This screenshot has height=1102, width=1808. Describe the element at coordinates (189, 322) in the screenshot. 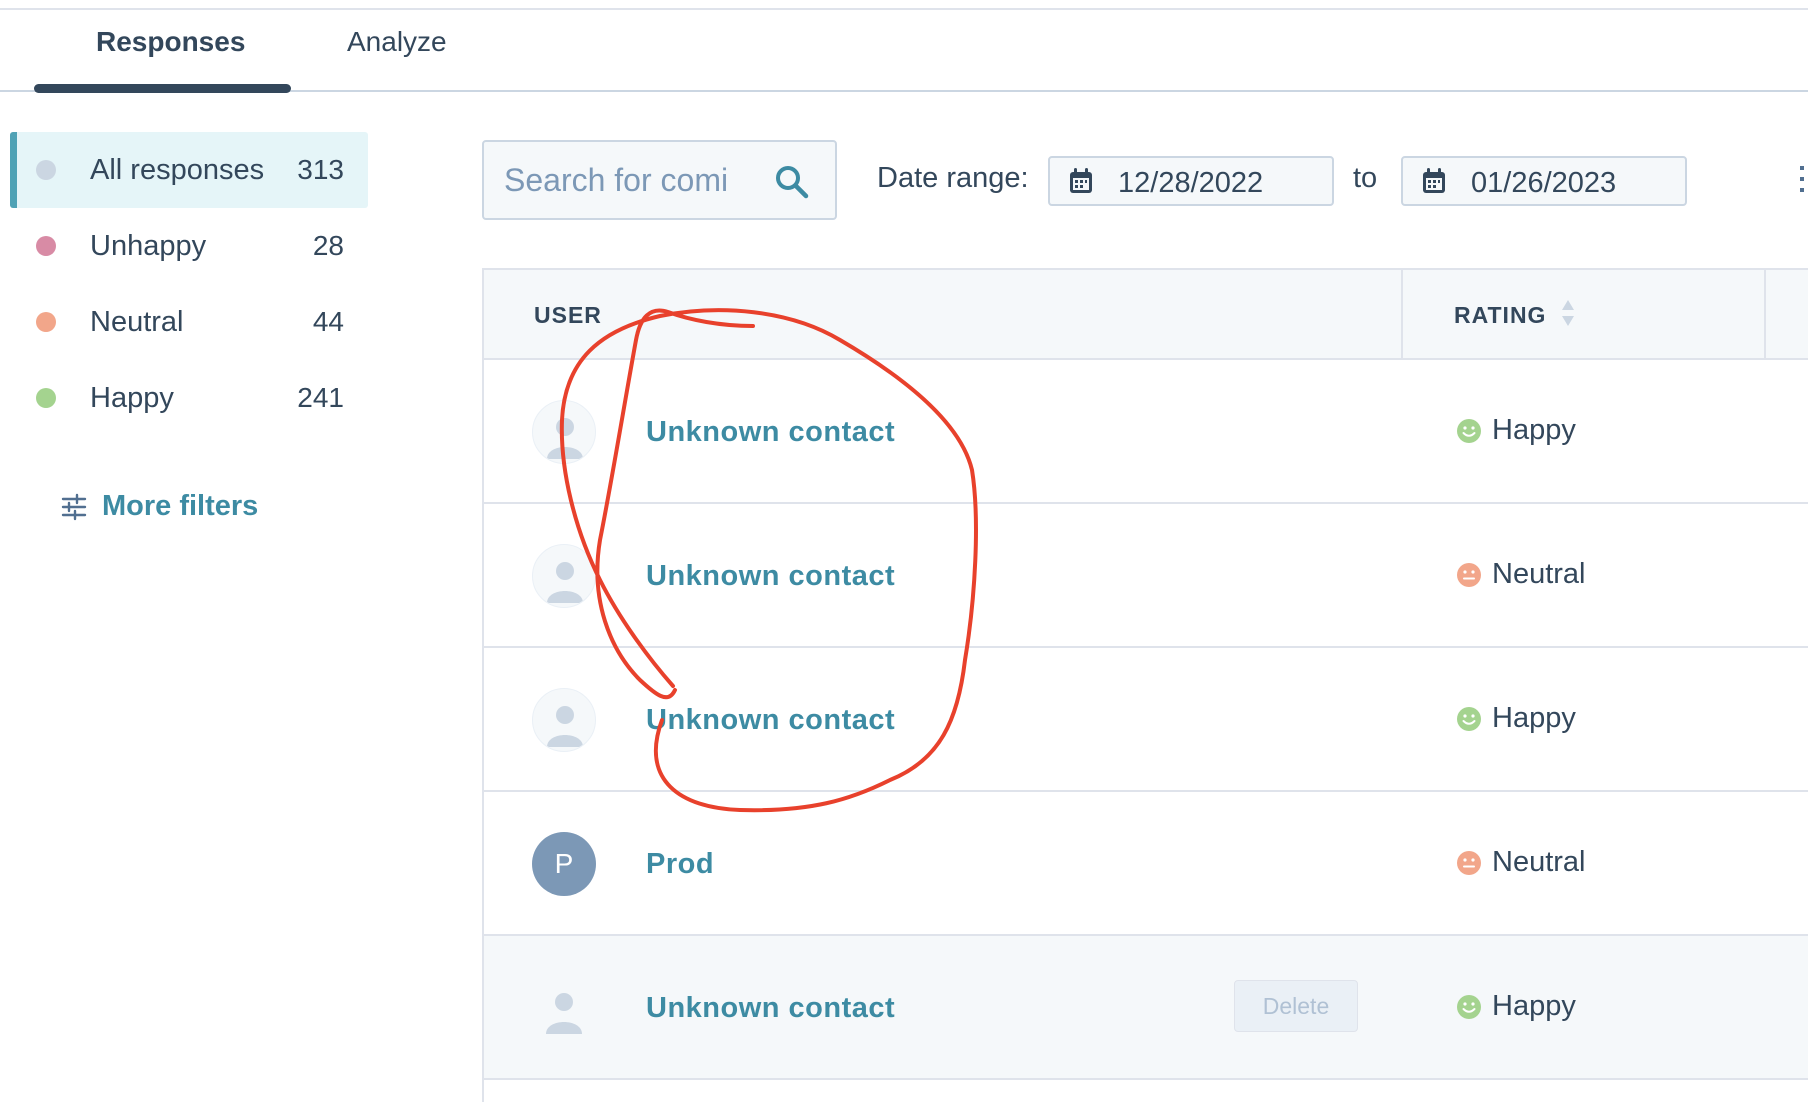

I see `sidebar-item-neutral: Neutral 44` at that location.